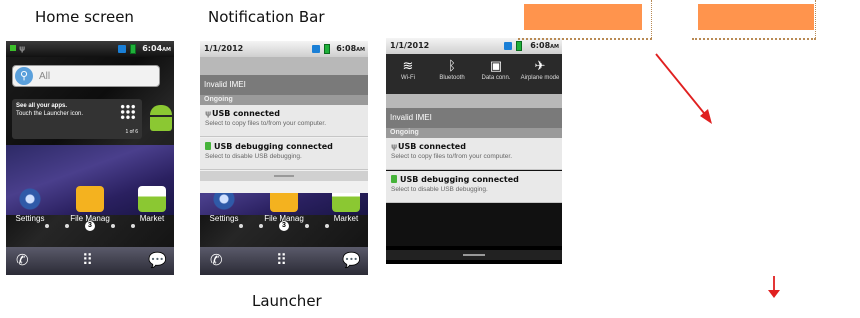 Image resolution: width=860 pixels, height=318 pixels. I want to click on search-widget: ⚲ All, so click(86, 76).